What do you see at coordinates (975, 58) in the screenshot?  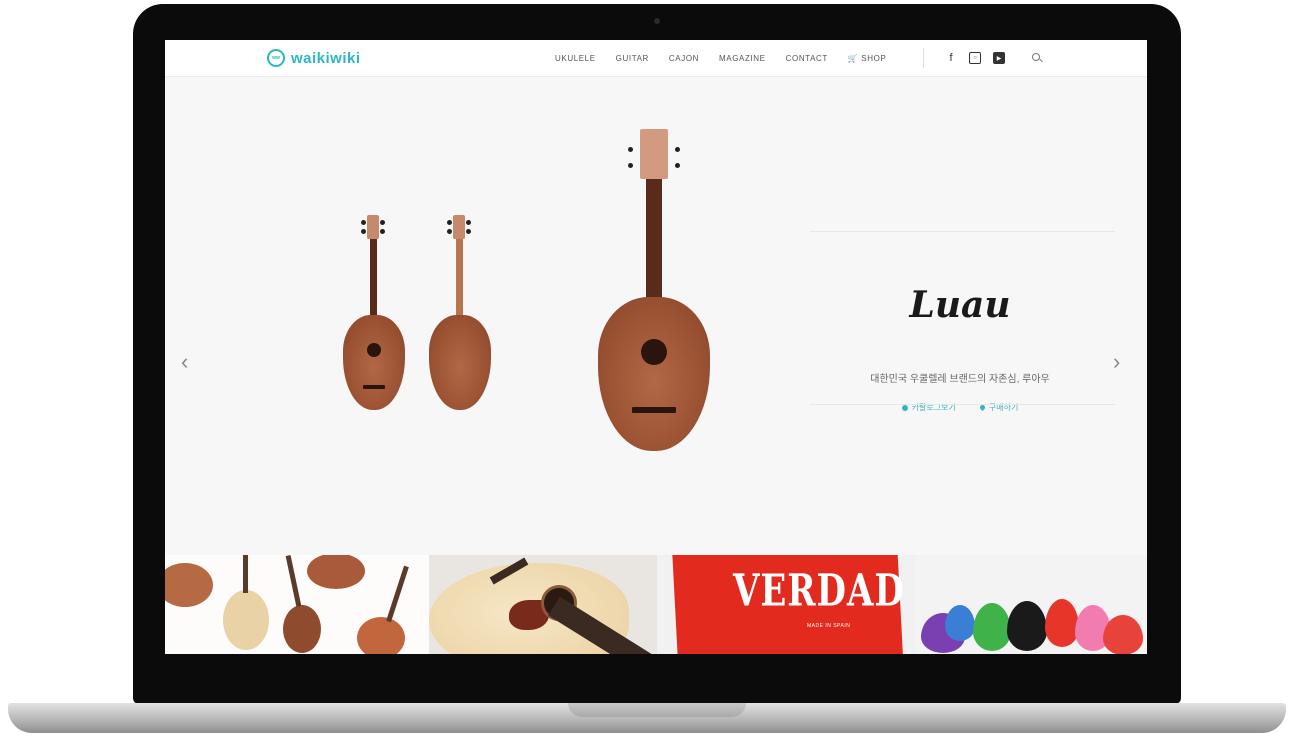 I see `instagram-icon: ○` at bounding box center [975, 58].